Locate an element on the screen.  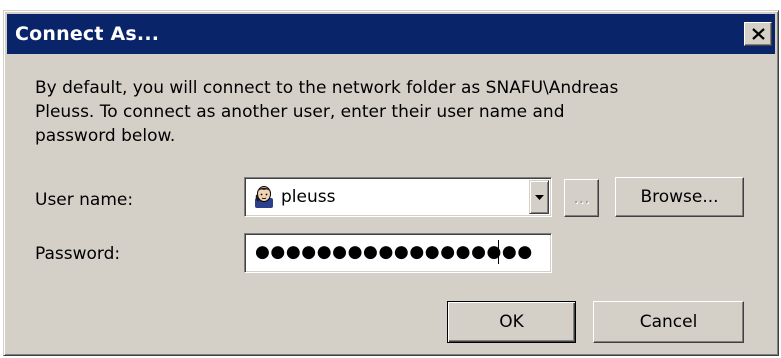
cancel-button: Cancel is located at coordinates (668, 322).